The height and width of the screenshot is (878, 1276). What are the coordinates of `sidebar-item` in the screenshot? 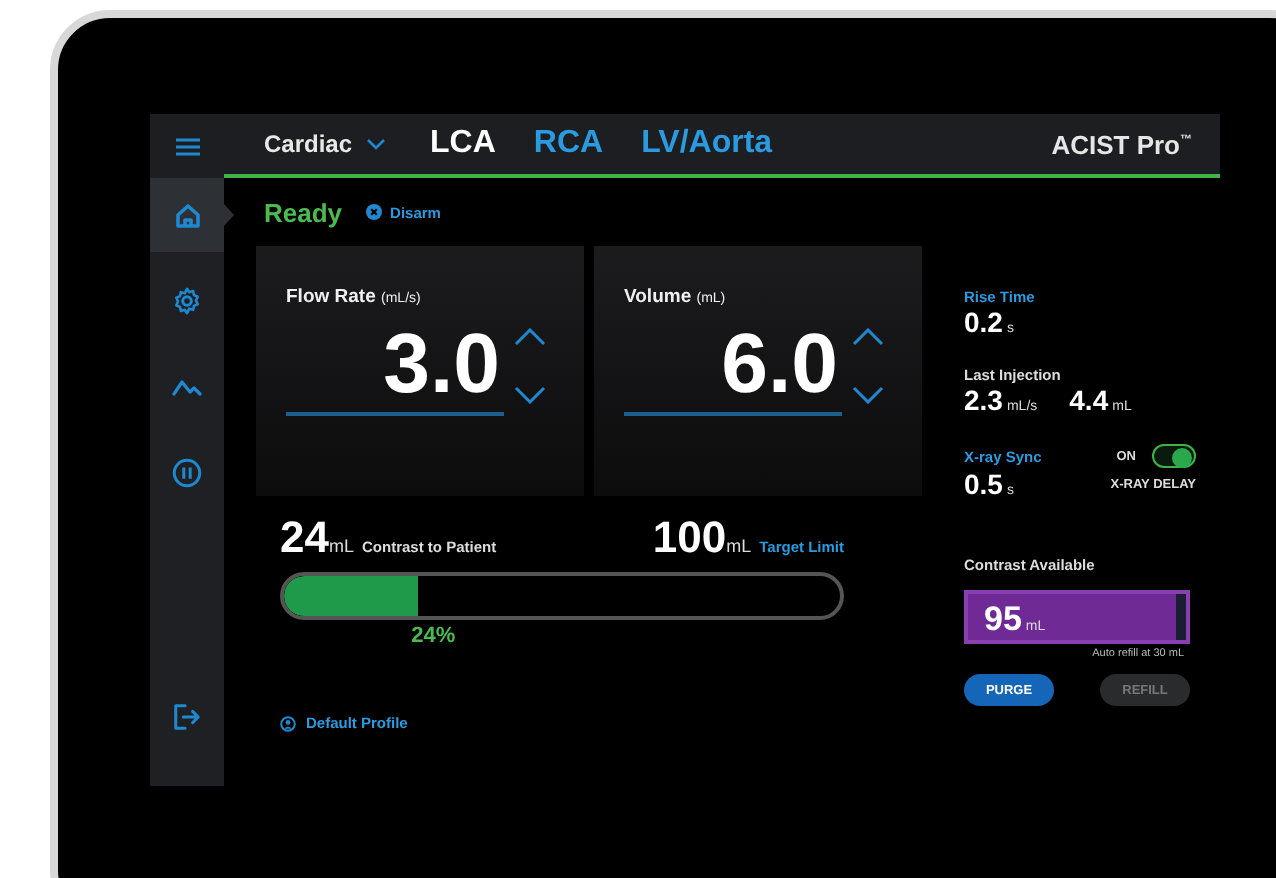 It's located at (192, 215).